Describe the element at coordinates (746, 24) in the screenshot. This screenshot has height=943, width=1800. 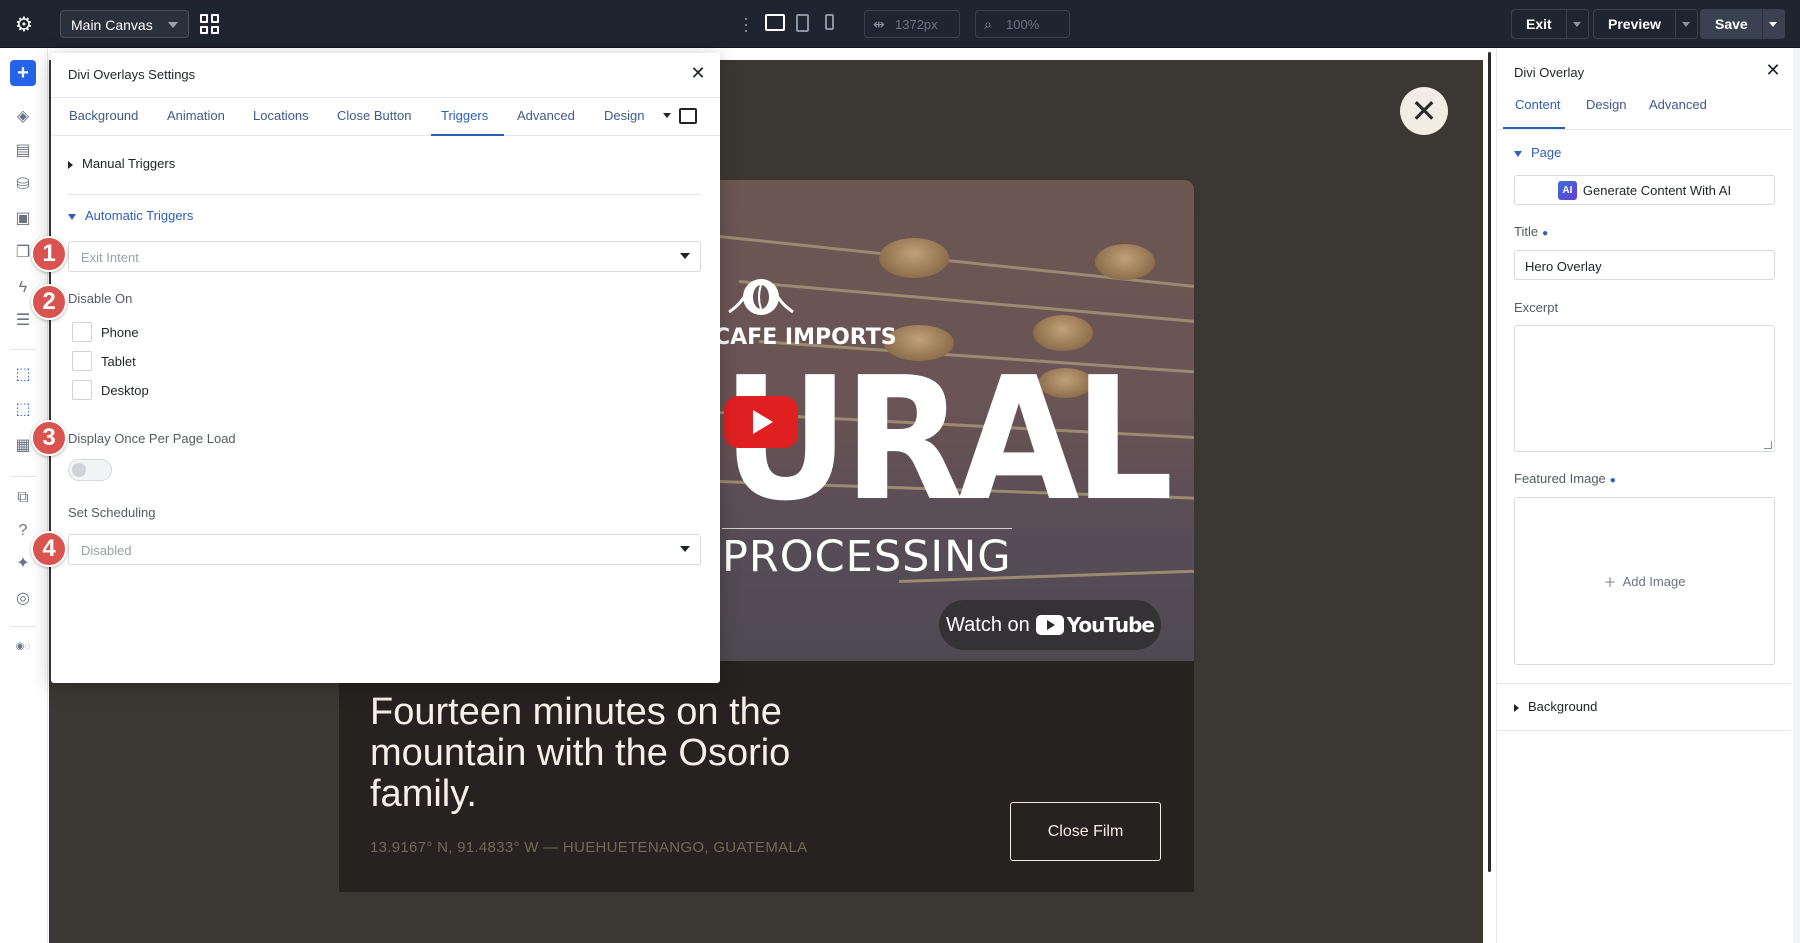
I see `drag-handle-icon: · · ·` at that location.